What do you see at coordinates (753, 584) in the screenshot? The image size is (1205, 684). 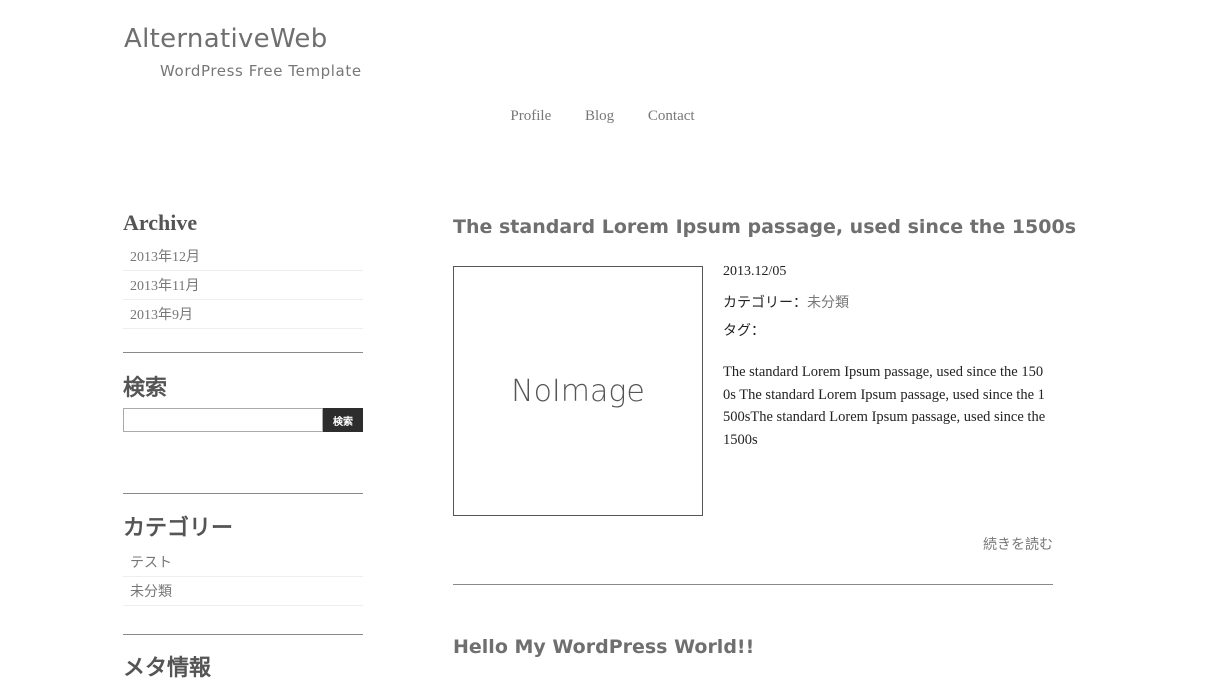 I see `post-divider` at bounding box center [753, 584].